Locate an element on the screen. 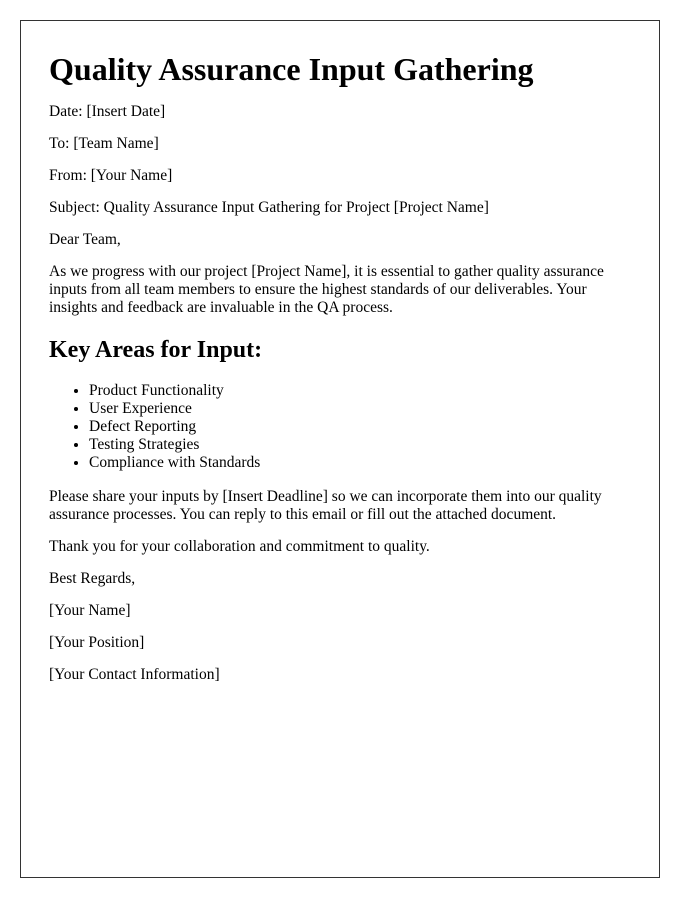 This screenshot has height=900, width=700. list-item: Testing Strategies is located at coordinates (360, 445).